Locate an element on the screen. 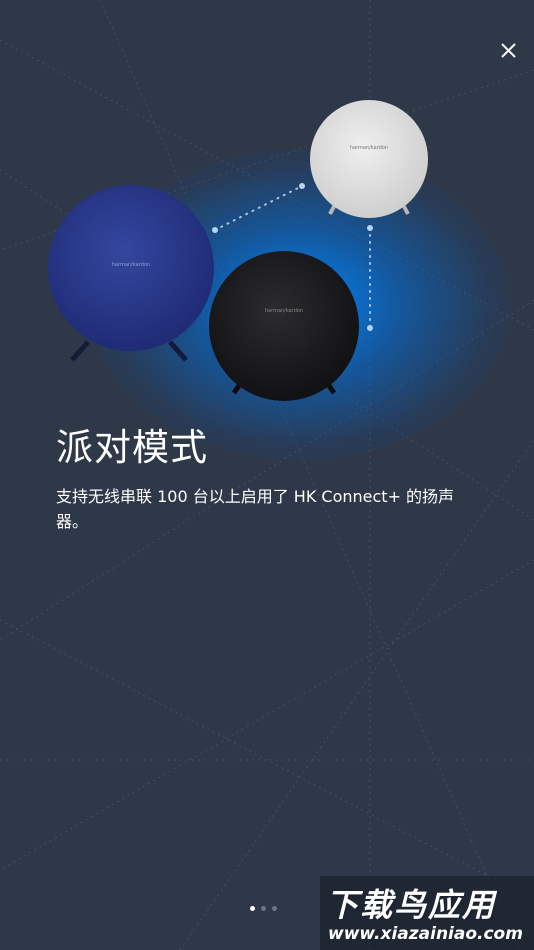 The width and height of the screenshot is (534, 950). speaker-black: harman/kardon is located at coordinates (284, 326).